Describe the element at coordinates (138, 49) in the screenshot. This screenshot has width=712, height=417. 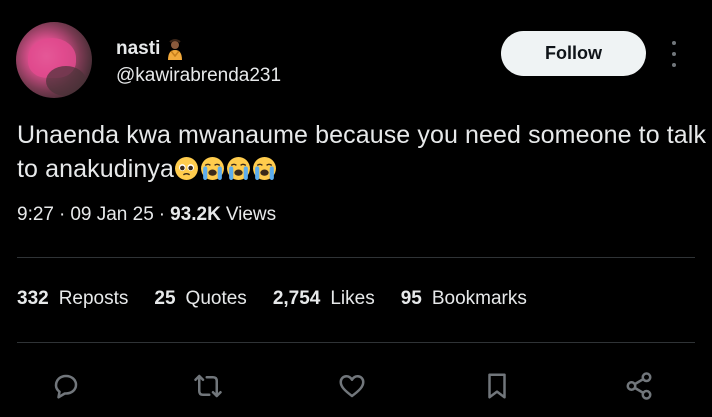
I see `display-name: nasti` at that location.